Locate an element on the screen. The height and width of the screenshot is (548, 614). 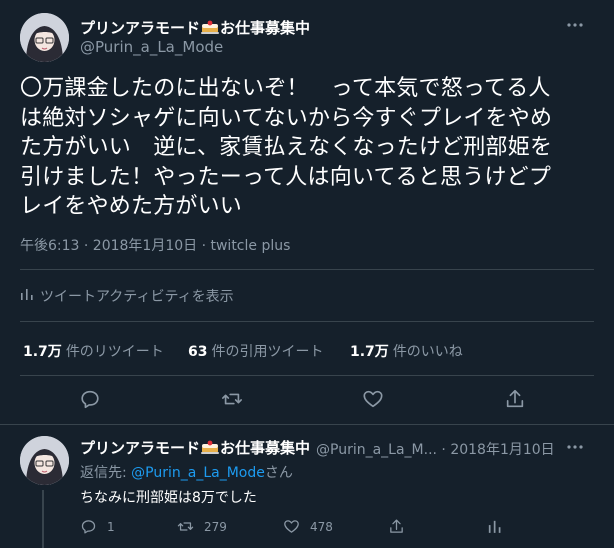
like-button is located at coordinates (373, 399).